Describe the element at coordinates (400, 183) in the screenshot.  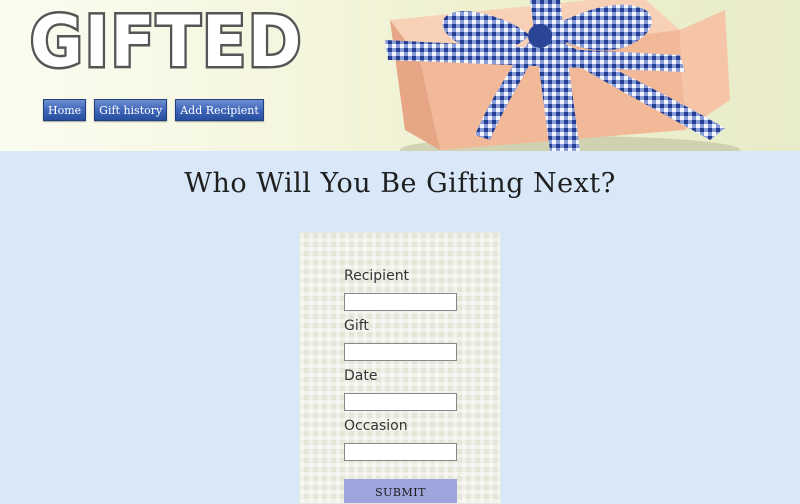
I see `page-title: Who Will You Be Gifting Next?` at that location.